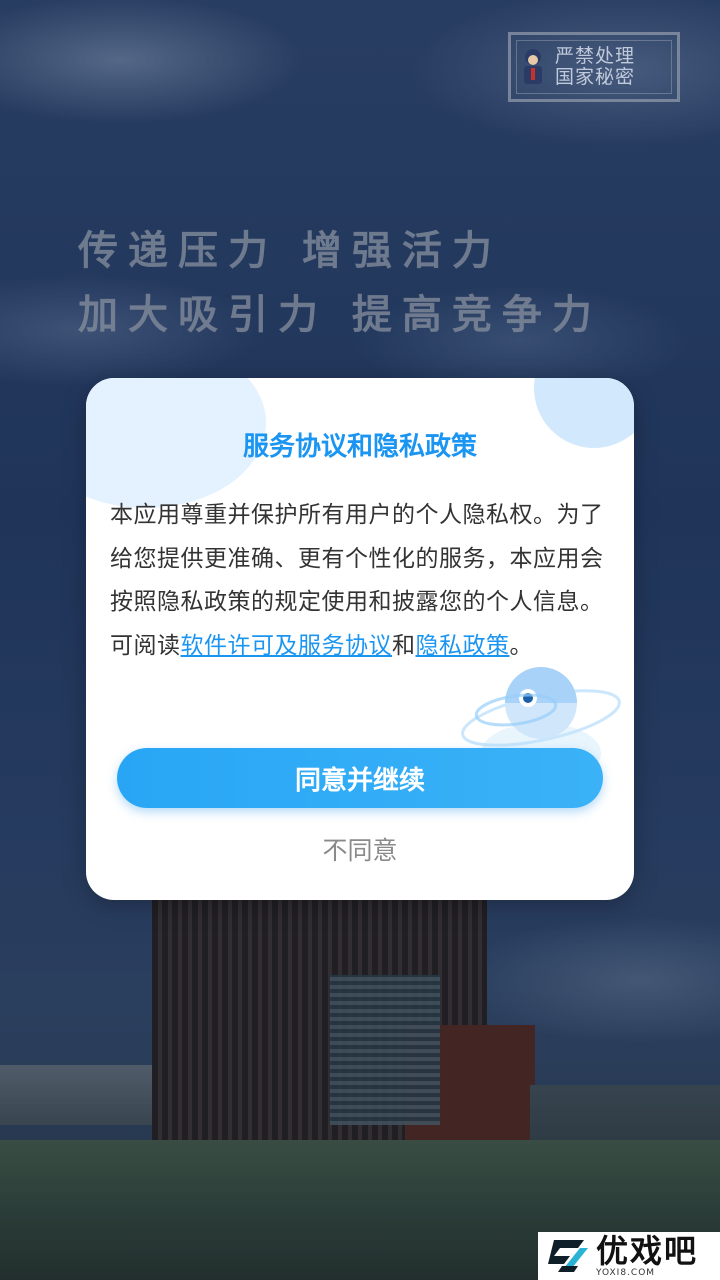  Describe the element at coordinates (521, 645) in the screenshot. I see `end-punctuation: 。` at that location.